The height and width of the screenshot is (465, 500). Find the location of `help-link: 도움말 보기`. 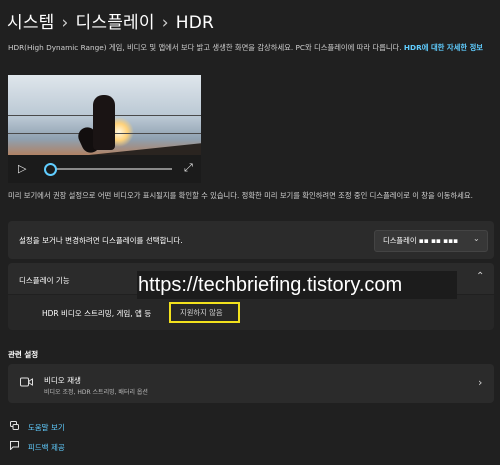

help-link: 도움말 보기 is located at coordinates (37, 427).